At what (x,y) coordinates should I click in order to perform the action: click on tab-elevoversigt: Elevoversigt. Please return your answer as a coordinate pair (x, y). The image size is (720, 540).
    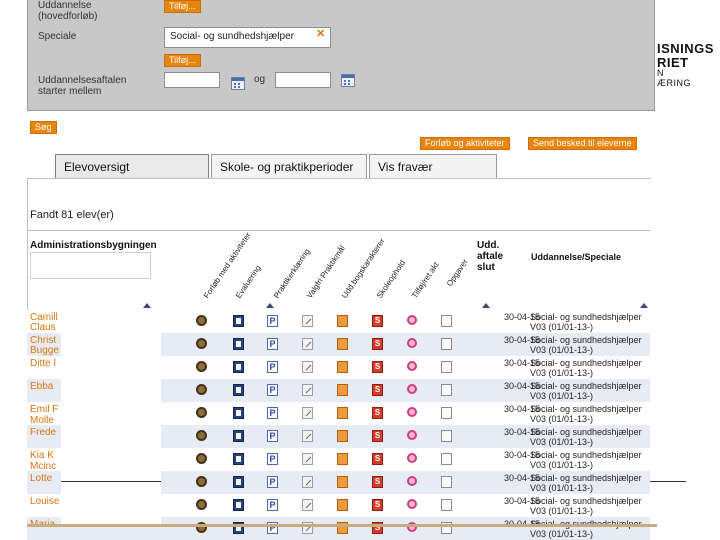
    Looking at the image, I should click on (132, 166).